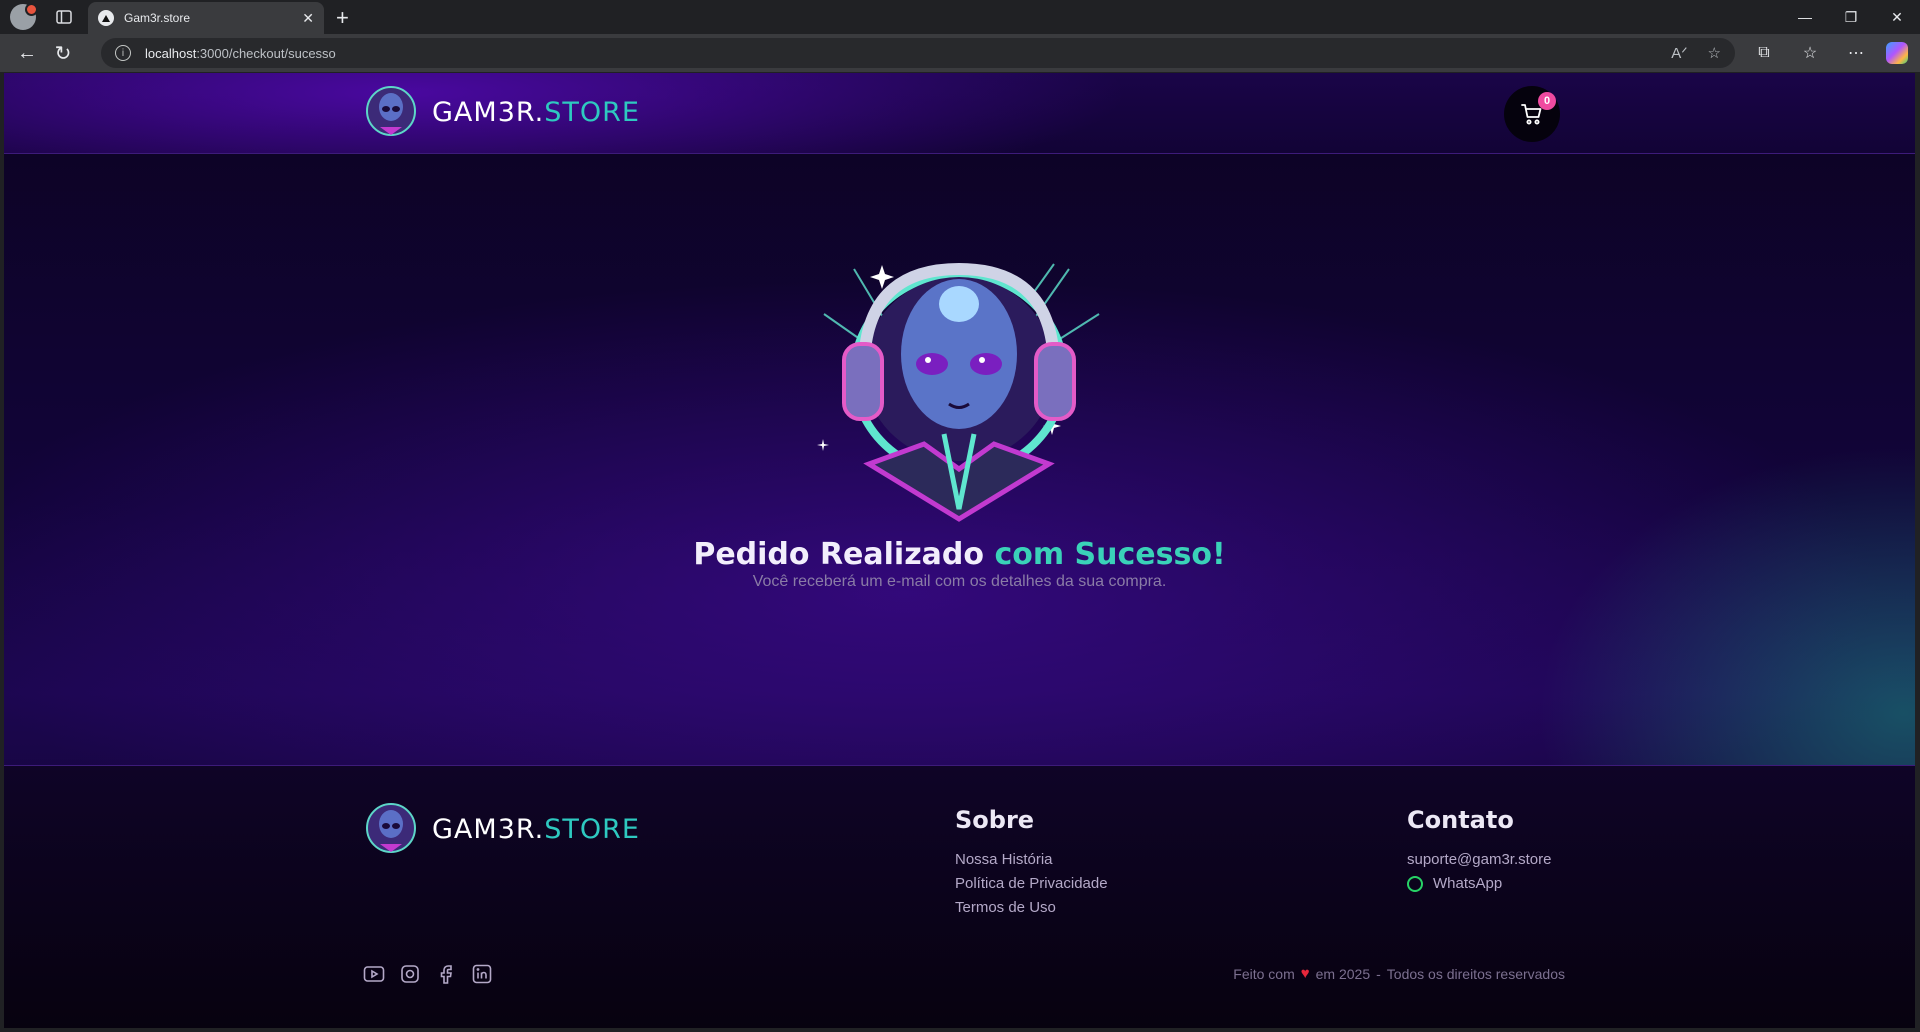  What do you see at coordinates (959, 113) in the screenshot?
I see `site-header: GAM3R.STORE 0` at bounding box center [959, 113].